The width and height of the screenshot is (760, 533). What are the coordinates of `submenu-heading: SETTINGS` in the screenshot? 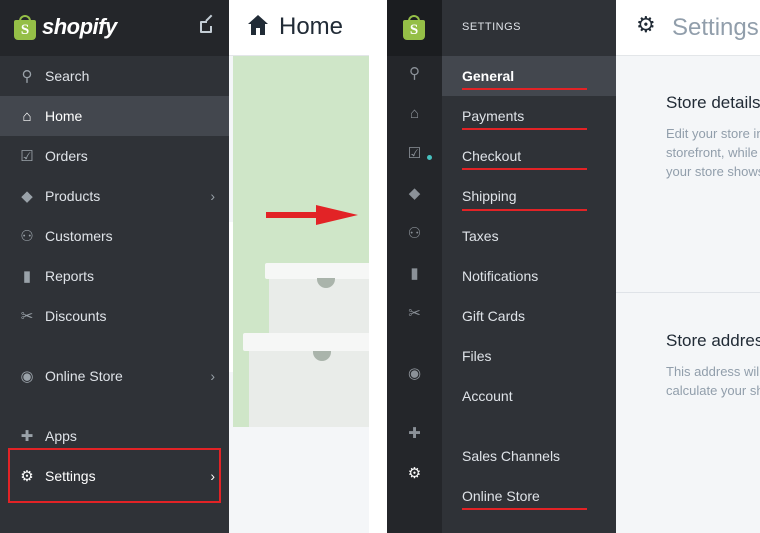 It's located at (492, 27).